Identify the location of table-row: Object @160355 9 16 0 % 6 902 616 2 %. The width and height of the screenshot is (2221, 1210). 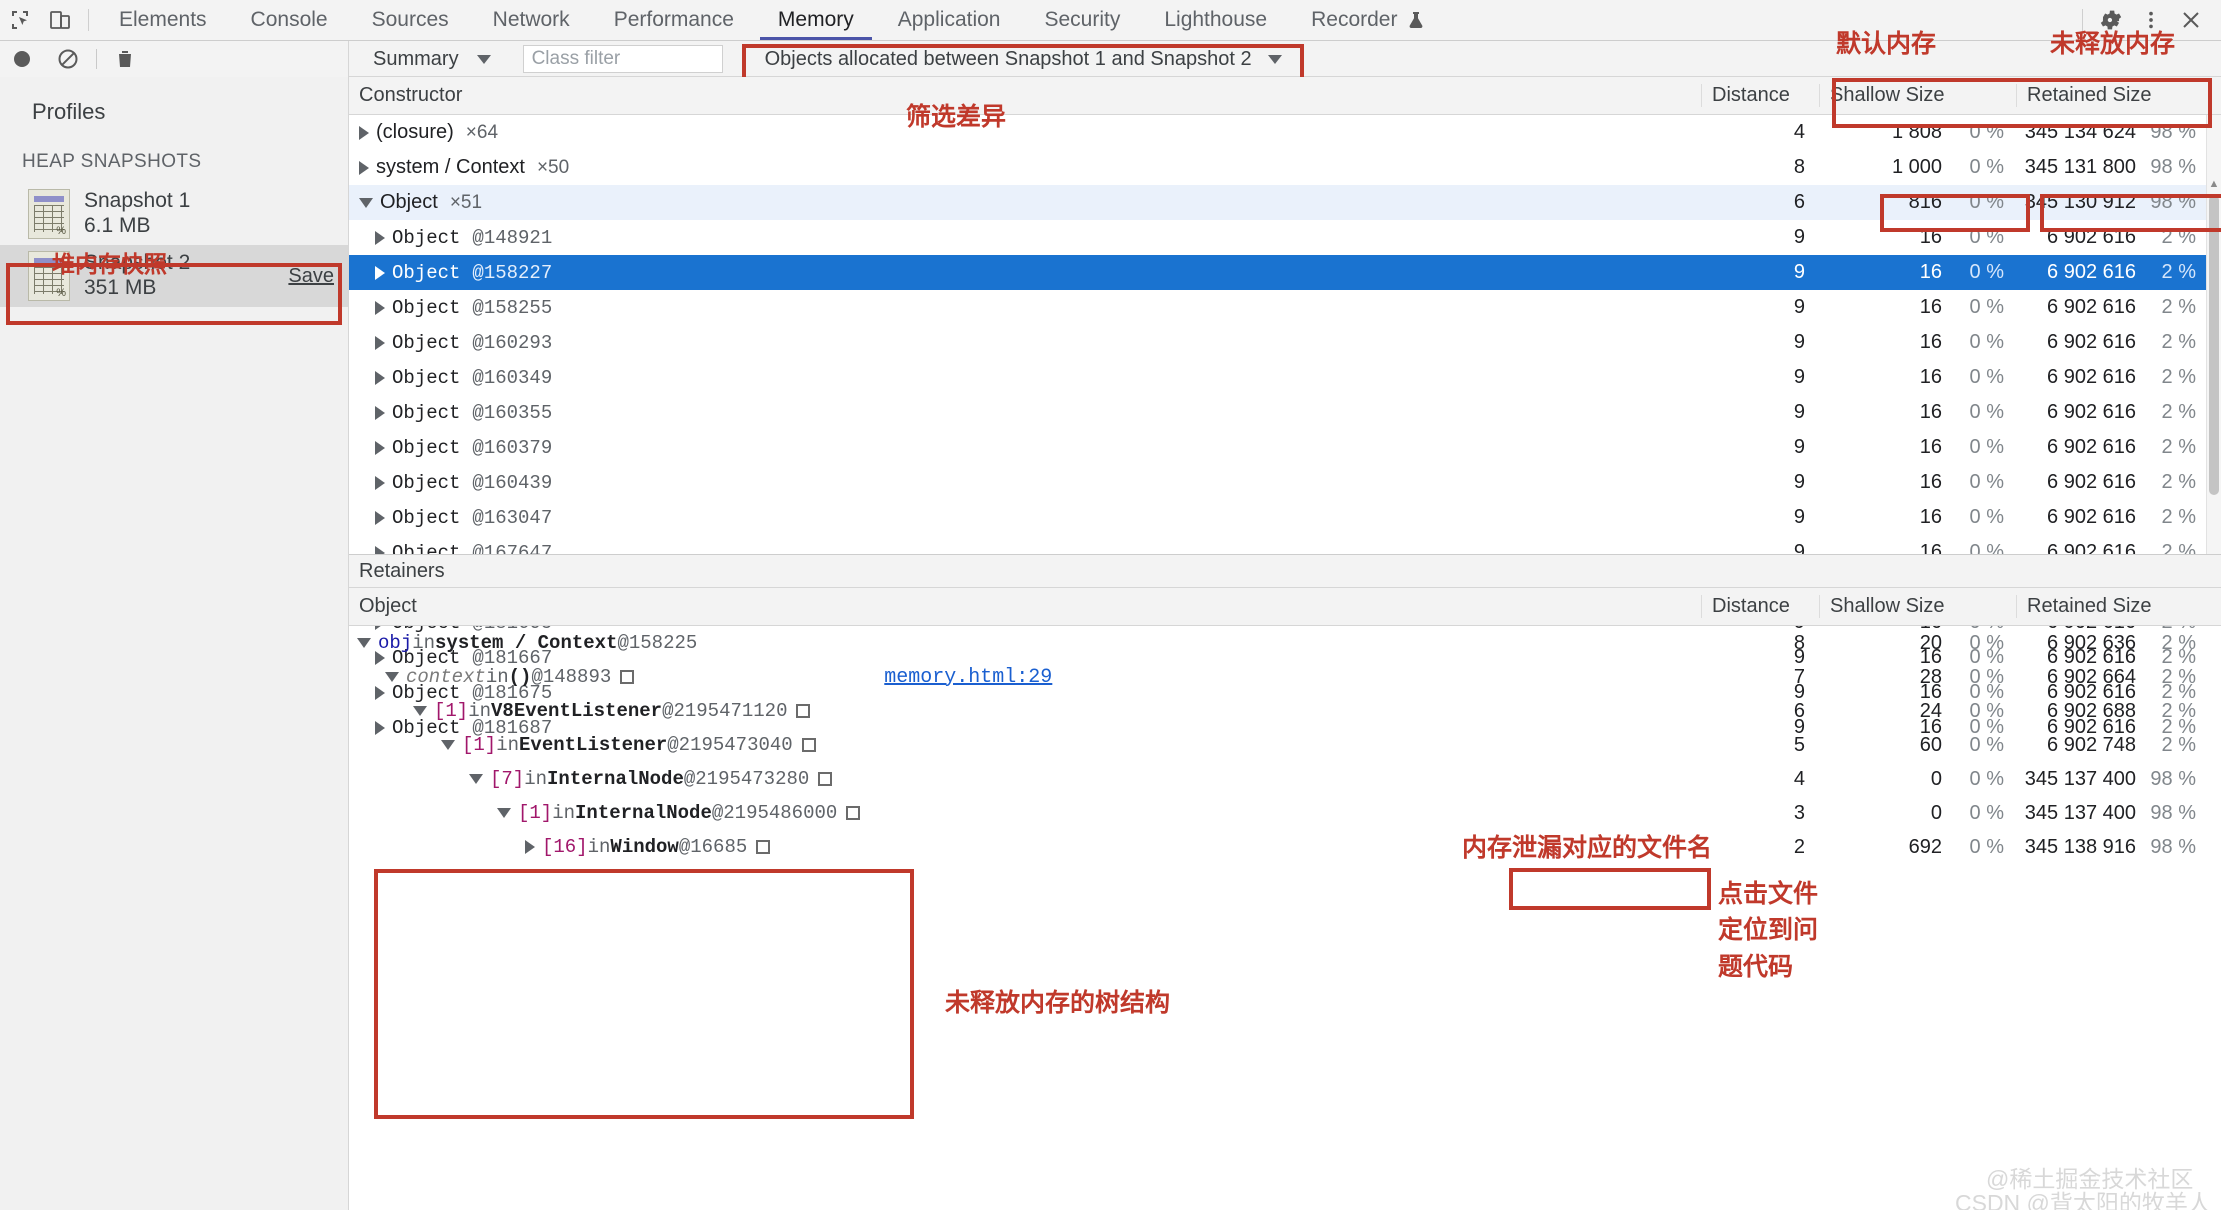
(1285, 412).